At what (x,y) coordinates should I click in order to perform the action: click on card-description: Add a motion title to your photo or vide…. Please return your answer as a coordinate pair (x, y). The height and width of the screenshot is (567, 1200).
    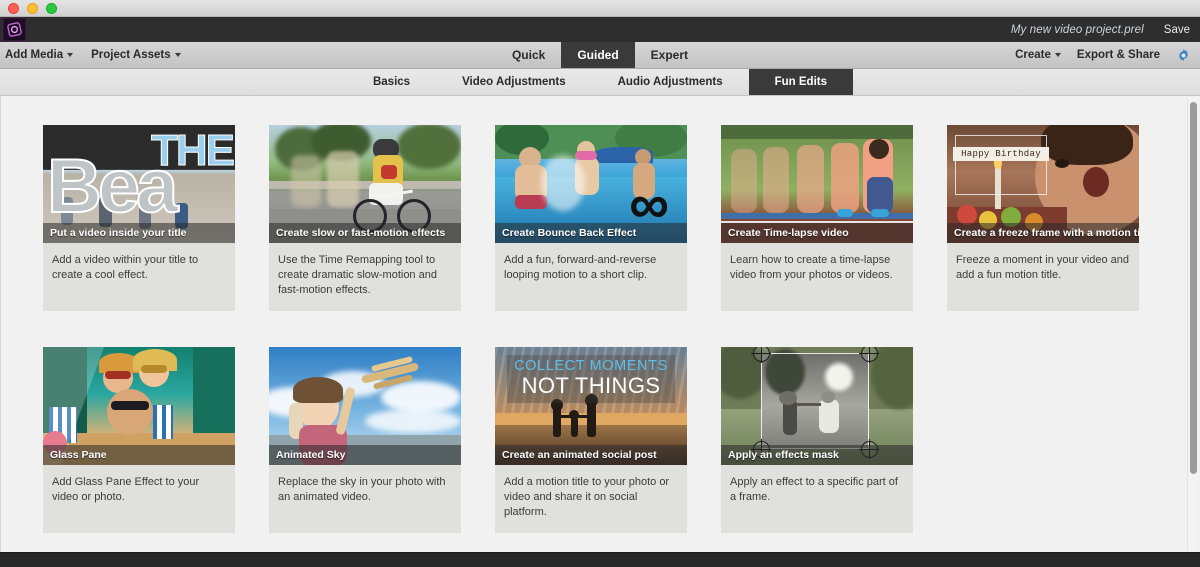
    Looking at the image, I should click on (591, 499).